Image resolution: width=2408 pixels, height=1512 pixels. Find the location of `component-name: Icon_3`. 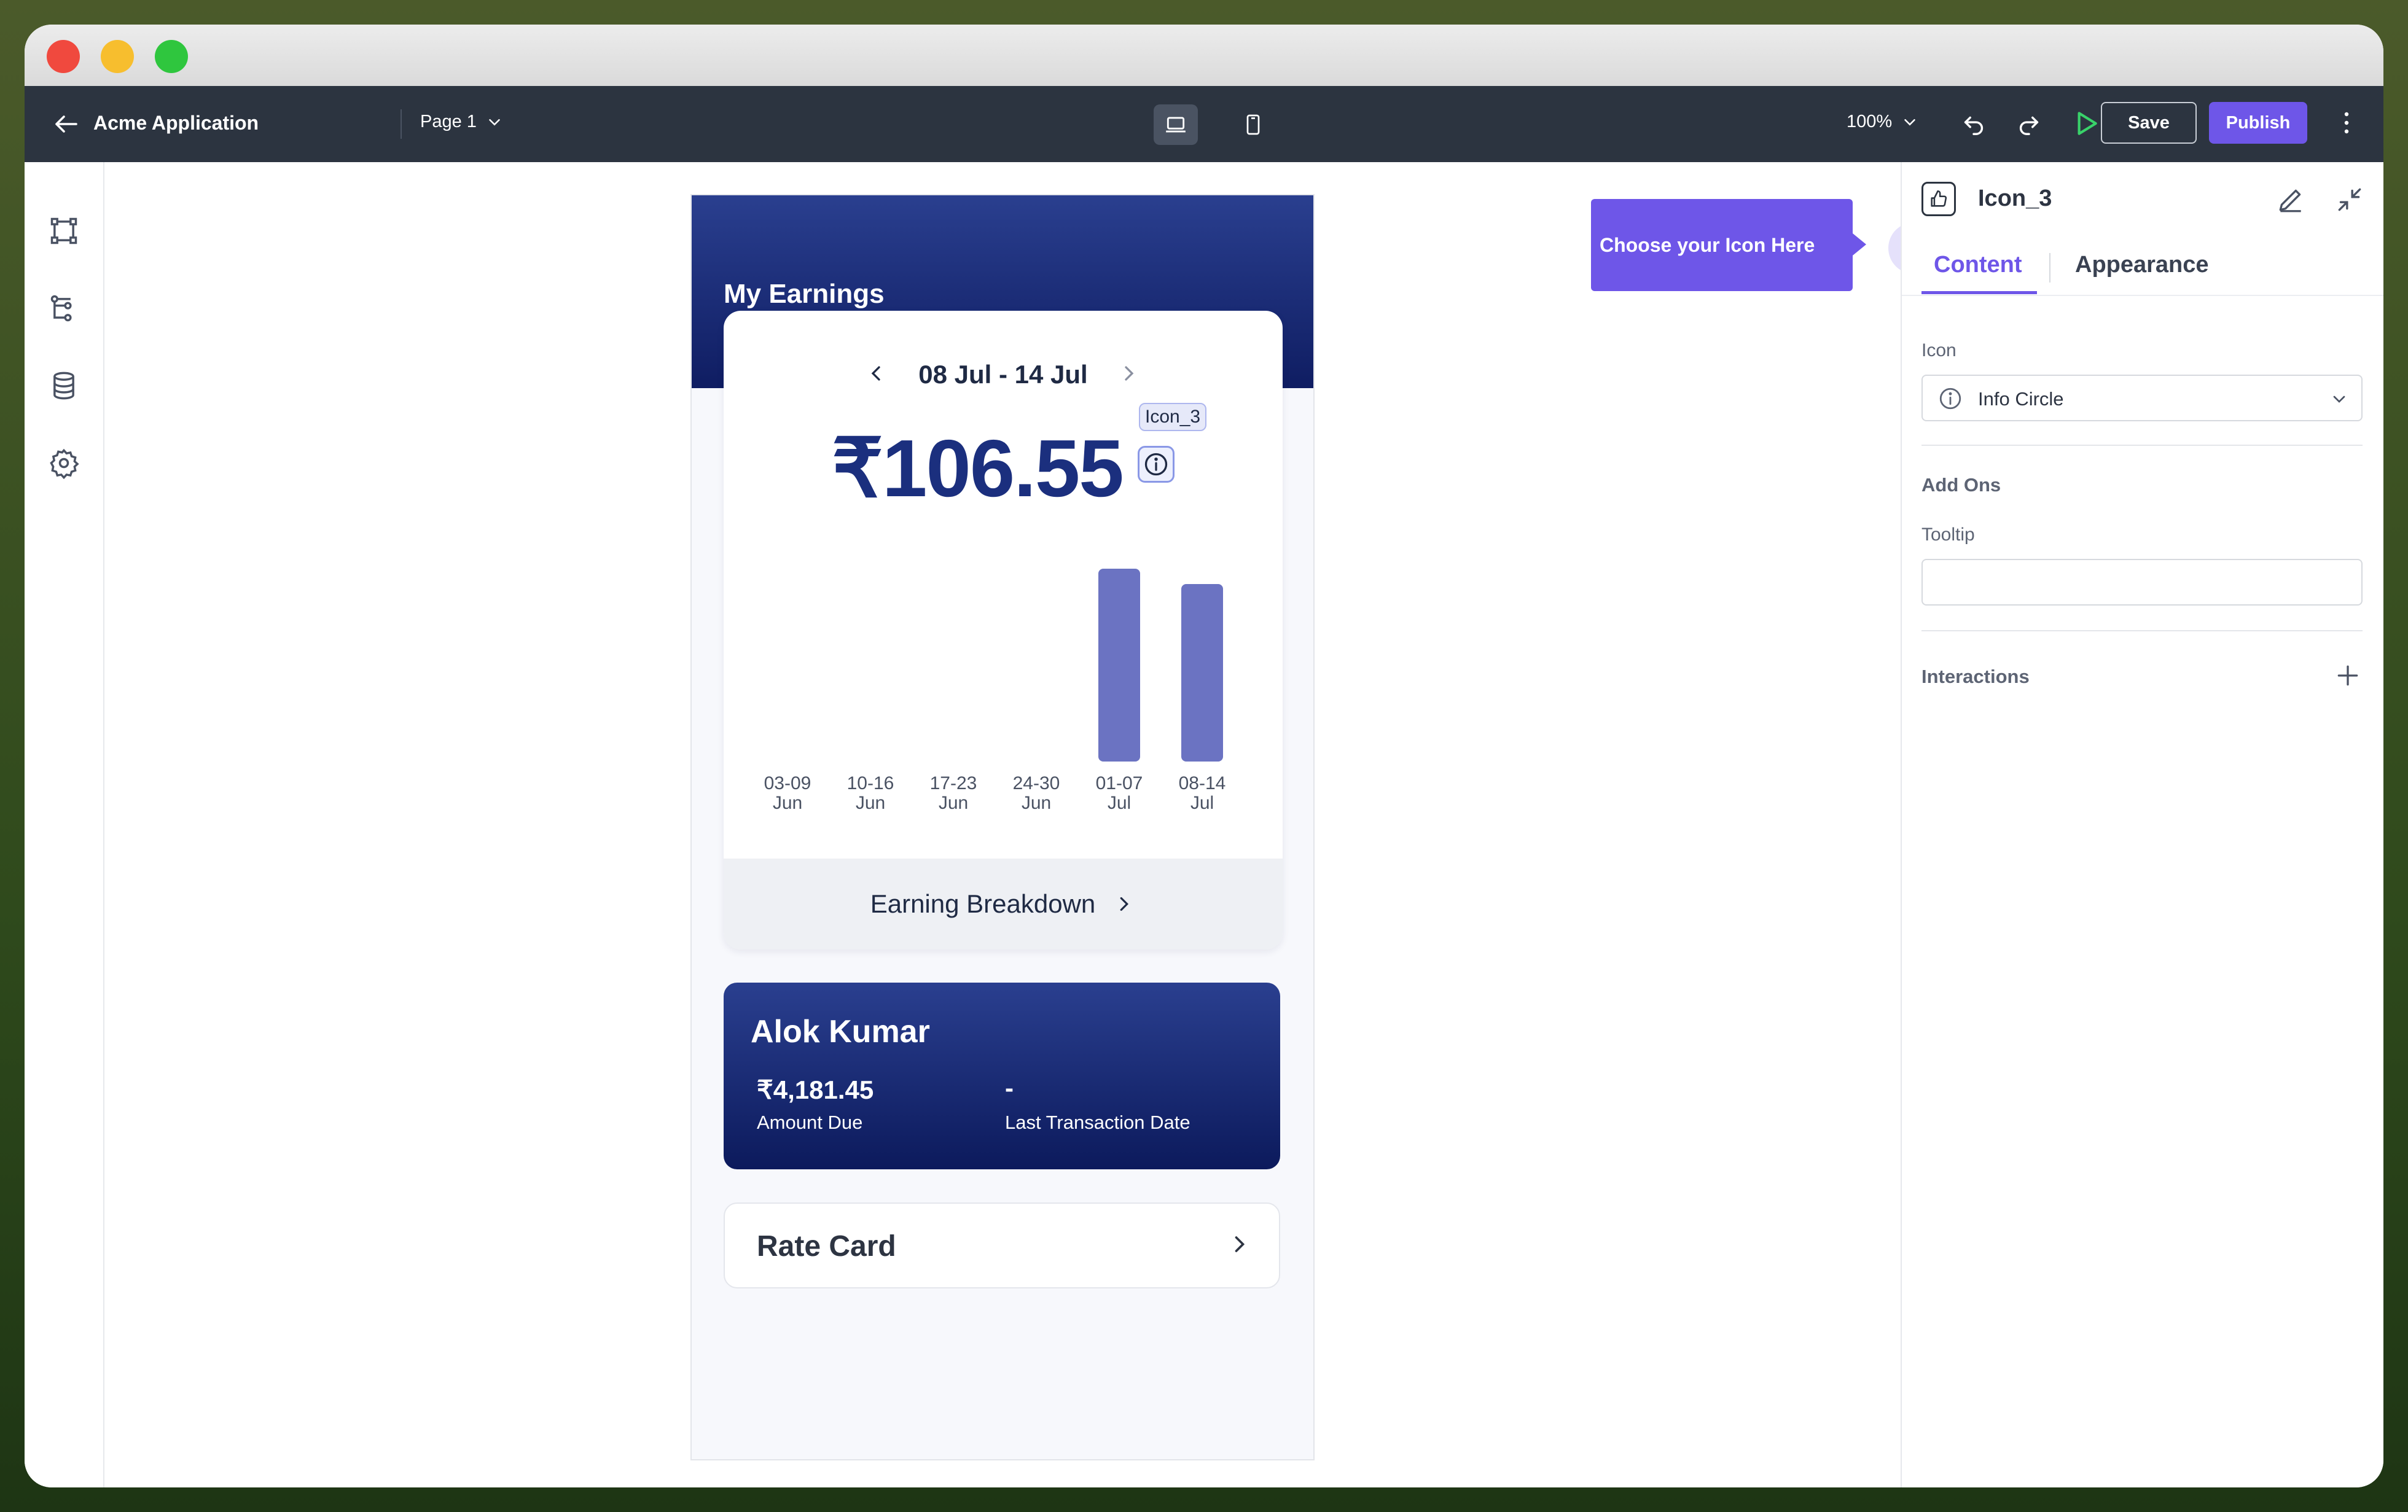

component-name: Icon_3 is located at coordinates (2015, 198).